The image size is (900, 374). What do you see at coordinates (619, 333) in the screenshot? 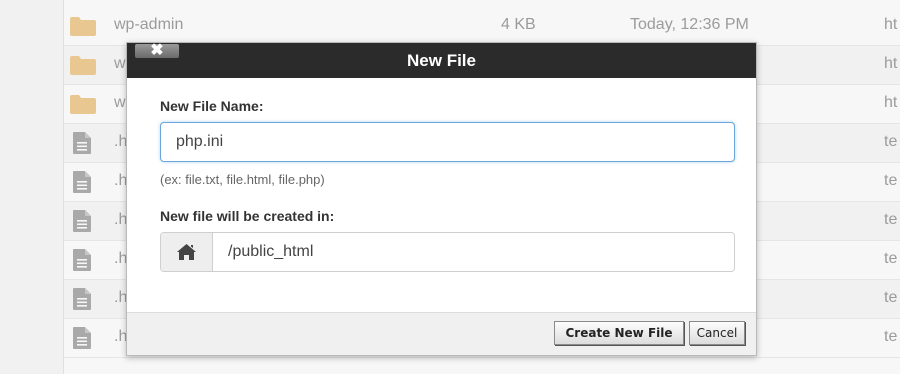
I see `create-new-file-button: Create New File` at bounding box center [619, 333].